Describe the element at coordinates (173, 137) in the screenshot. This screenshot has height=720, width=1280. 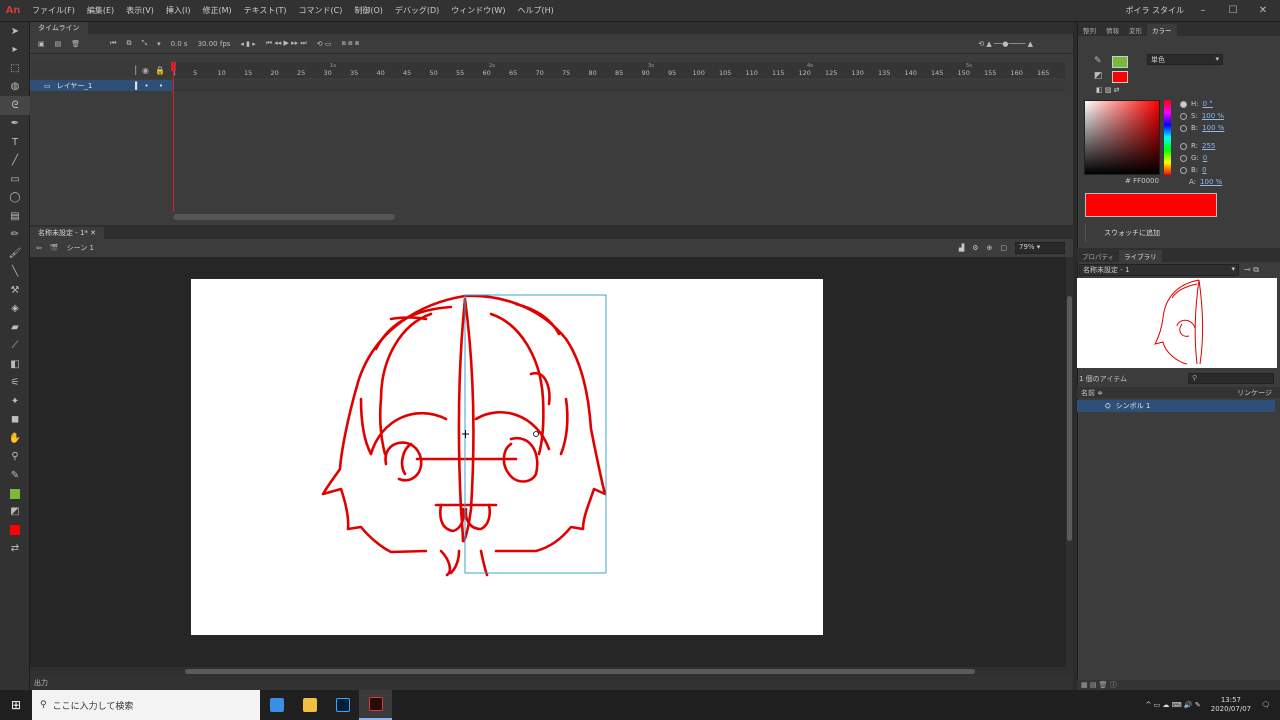
I see `playhead` at that location.